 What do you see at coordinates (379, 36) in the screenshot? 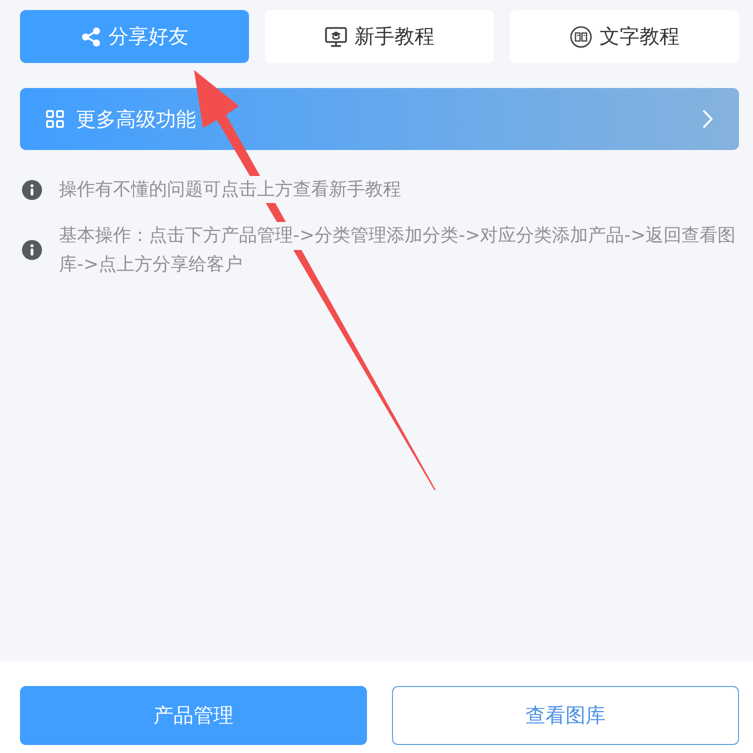
I see `video-tutorial-button: 新手教程` at bounding box center [379, 36].